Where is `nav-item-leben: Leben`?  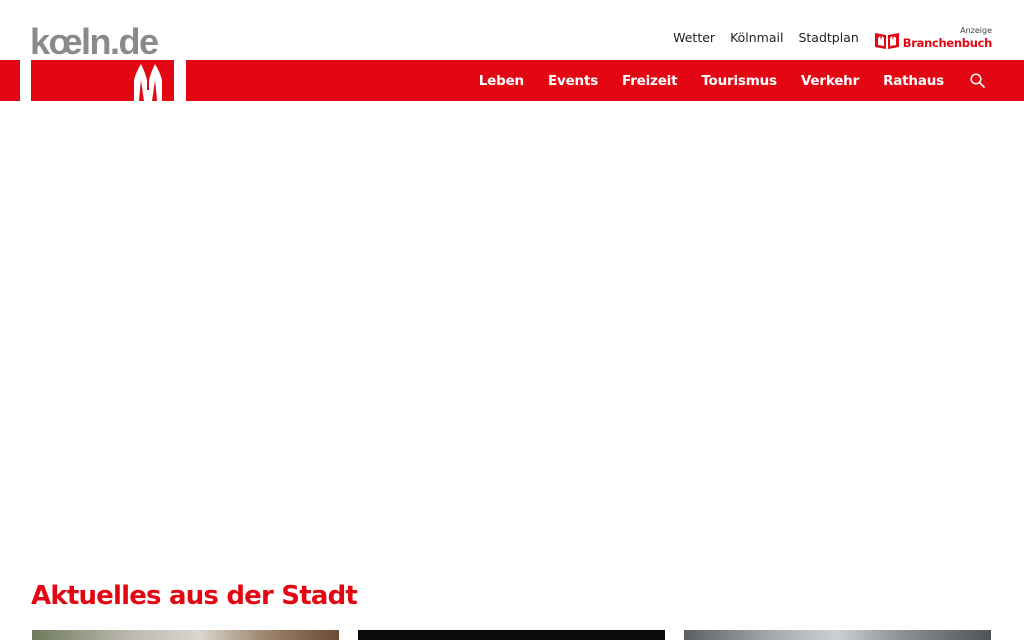
nav-item-leben: Leben is located at coordinates (501, 81).